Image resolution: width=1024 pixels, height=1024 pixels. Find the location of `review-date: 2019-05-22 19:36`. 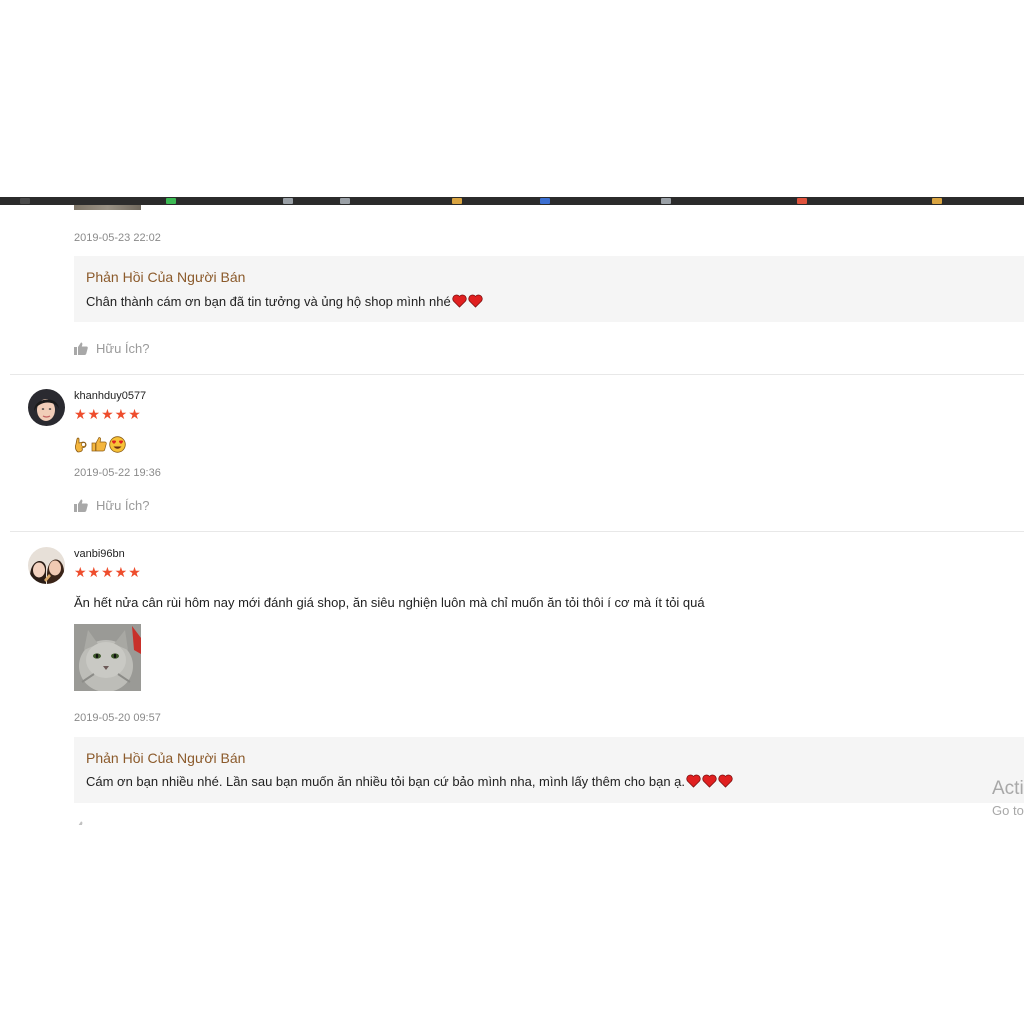

review-date: 2019-05-22 19:36 is located at coordinates (117, 473).